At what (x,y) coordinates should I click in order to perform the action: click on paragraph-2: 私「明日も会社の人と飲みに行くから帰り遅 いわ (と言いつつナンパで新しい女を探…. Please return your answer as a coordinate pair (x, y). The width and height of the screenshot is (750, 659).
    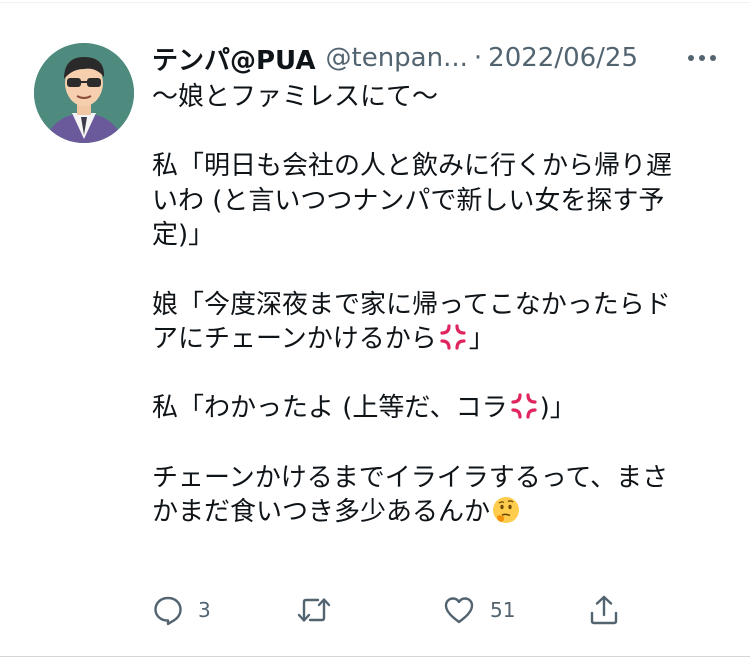
    Looking at the image, I should click on (442, 201).